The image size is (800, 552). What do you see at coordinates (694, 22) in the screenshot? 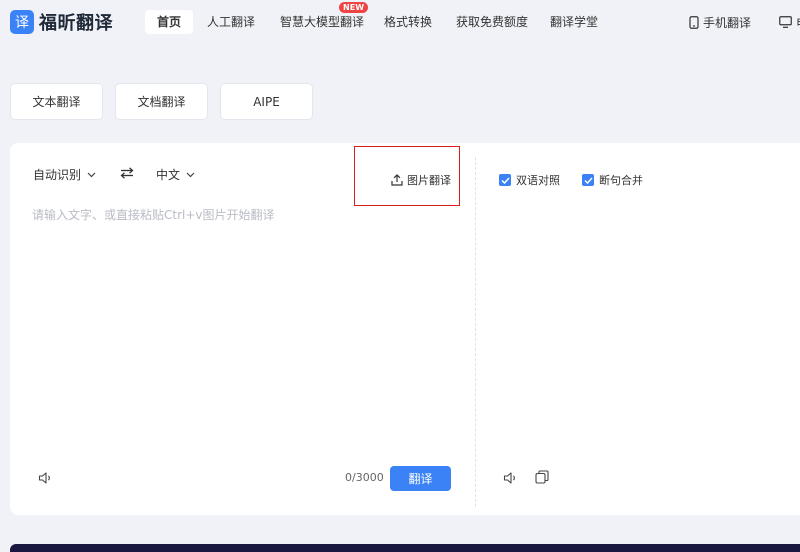
I see `phone-icon` at bounding box center [694, 22].